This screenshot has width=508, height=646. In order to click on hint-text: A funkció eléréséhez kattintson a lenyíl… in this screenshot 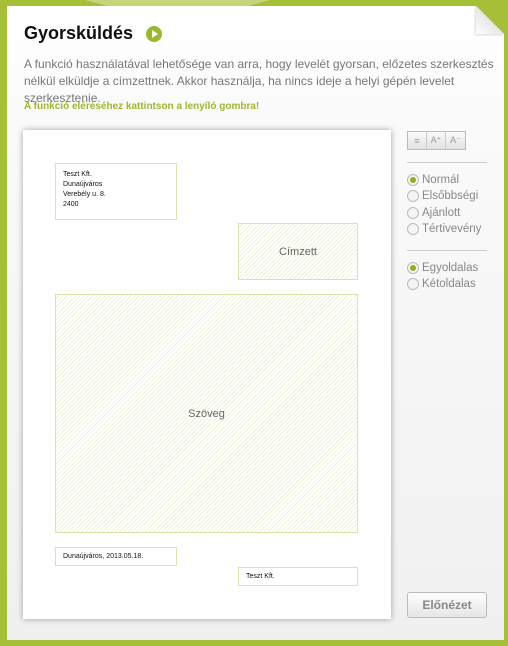, I will do `click(142, 106)`.